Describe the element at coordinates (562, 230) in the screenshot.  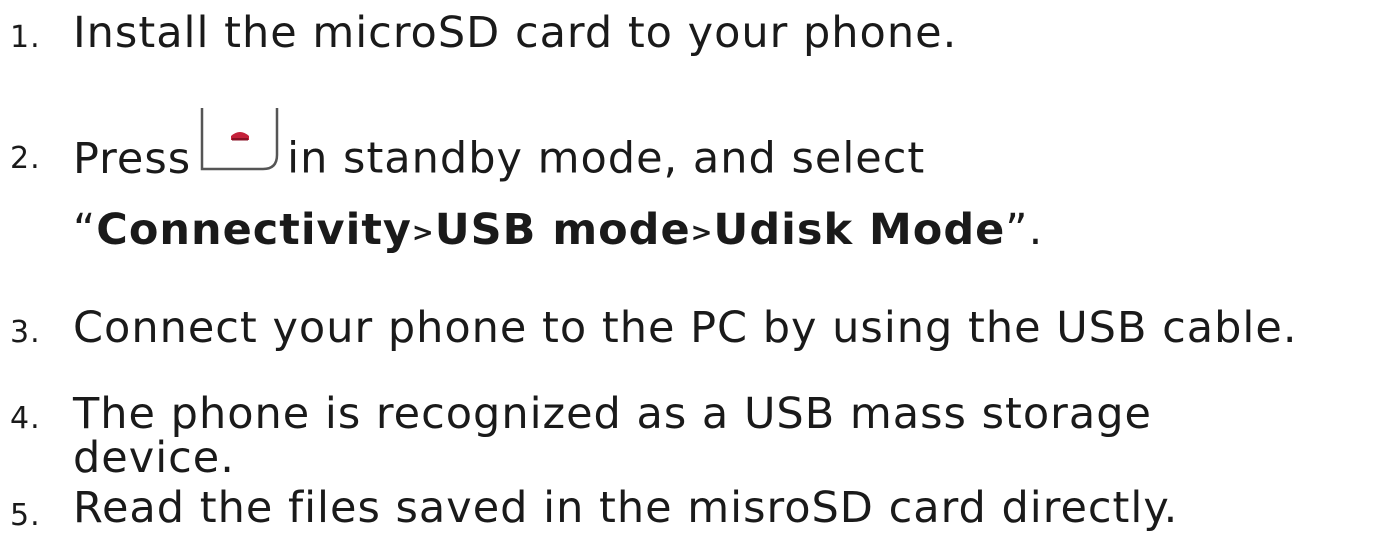
I see `menu-path-item-usb-mode: USB mode` at that location.